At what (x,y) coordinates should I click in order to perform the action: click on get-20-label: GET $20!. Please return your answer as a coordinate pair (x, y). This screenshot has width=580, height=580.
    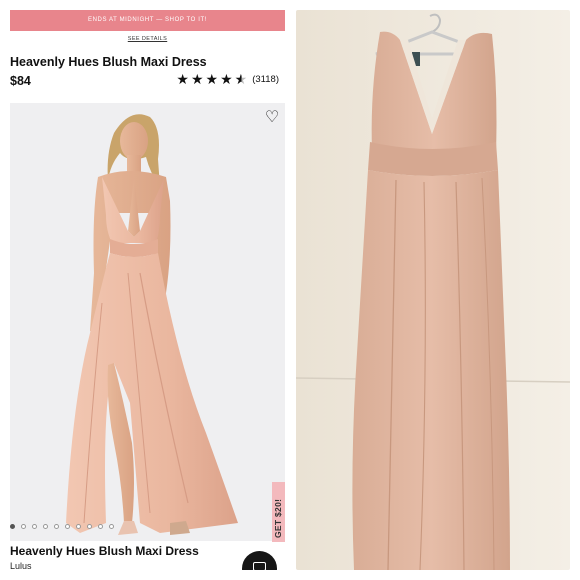
    Looking at the image, I should click on (278, 518).